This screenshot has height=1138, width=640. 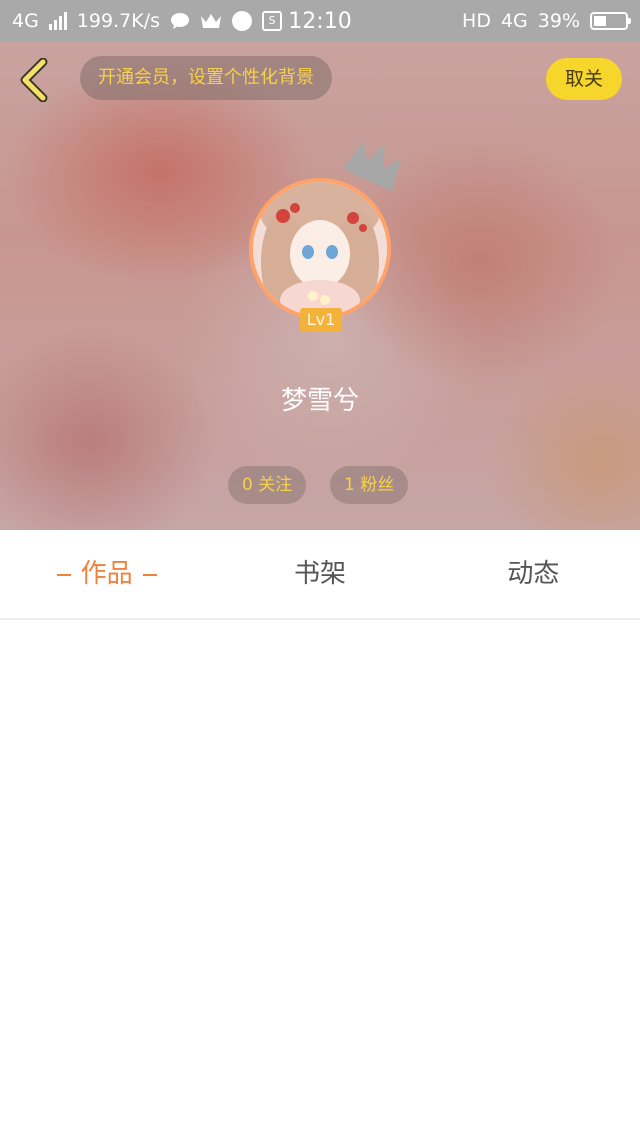 I want to click on battery-level, so click(x=600, y=21).